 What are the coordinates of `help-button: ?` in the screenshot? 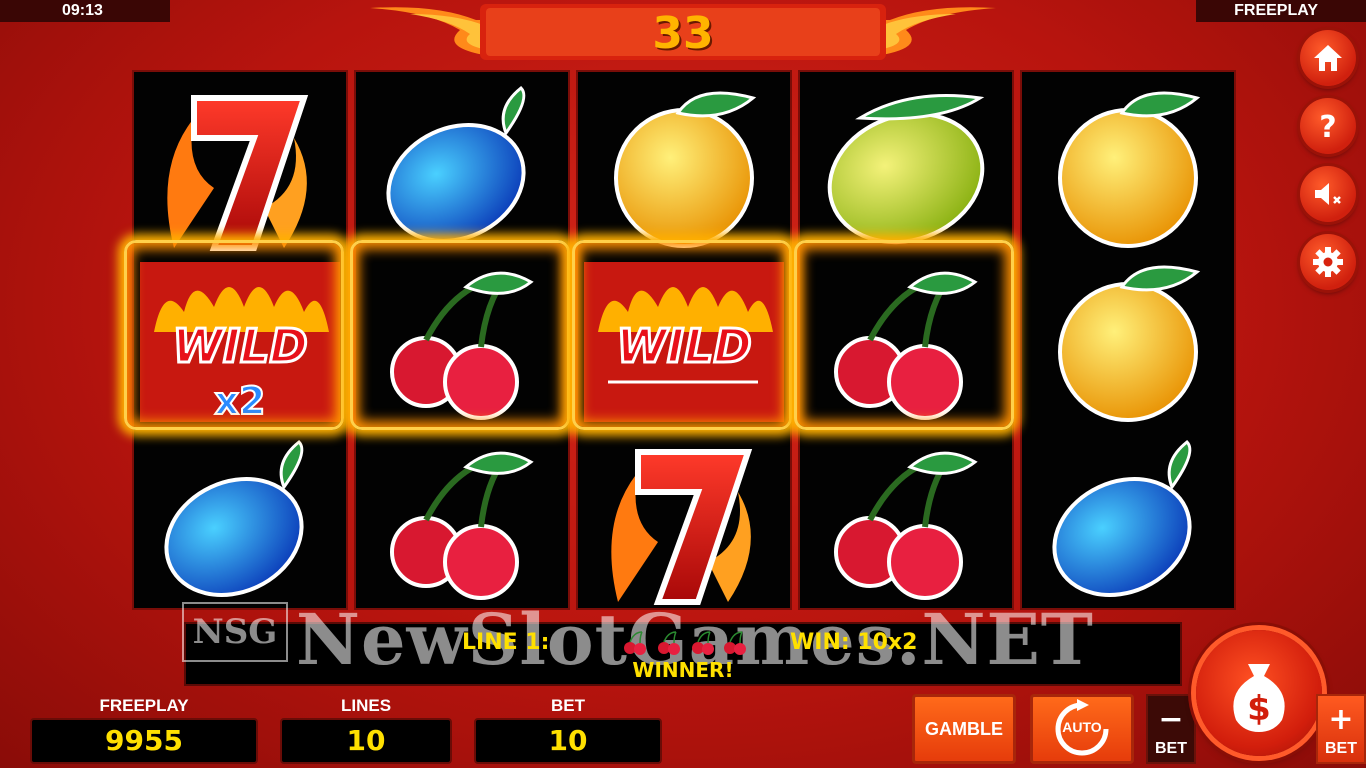 It's located at (1328, 126).